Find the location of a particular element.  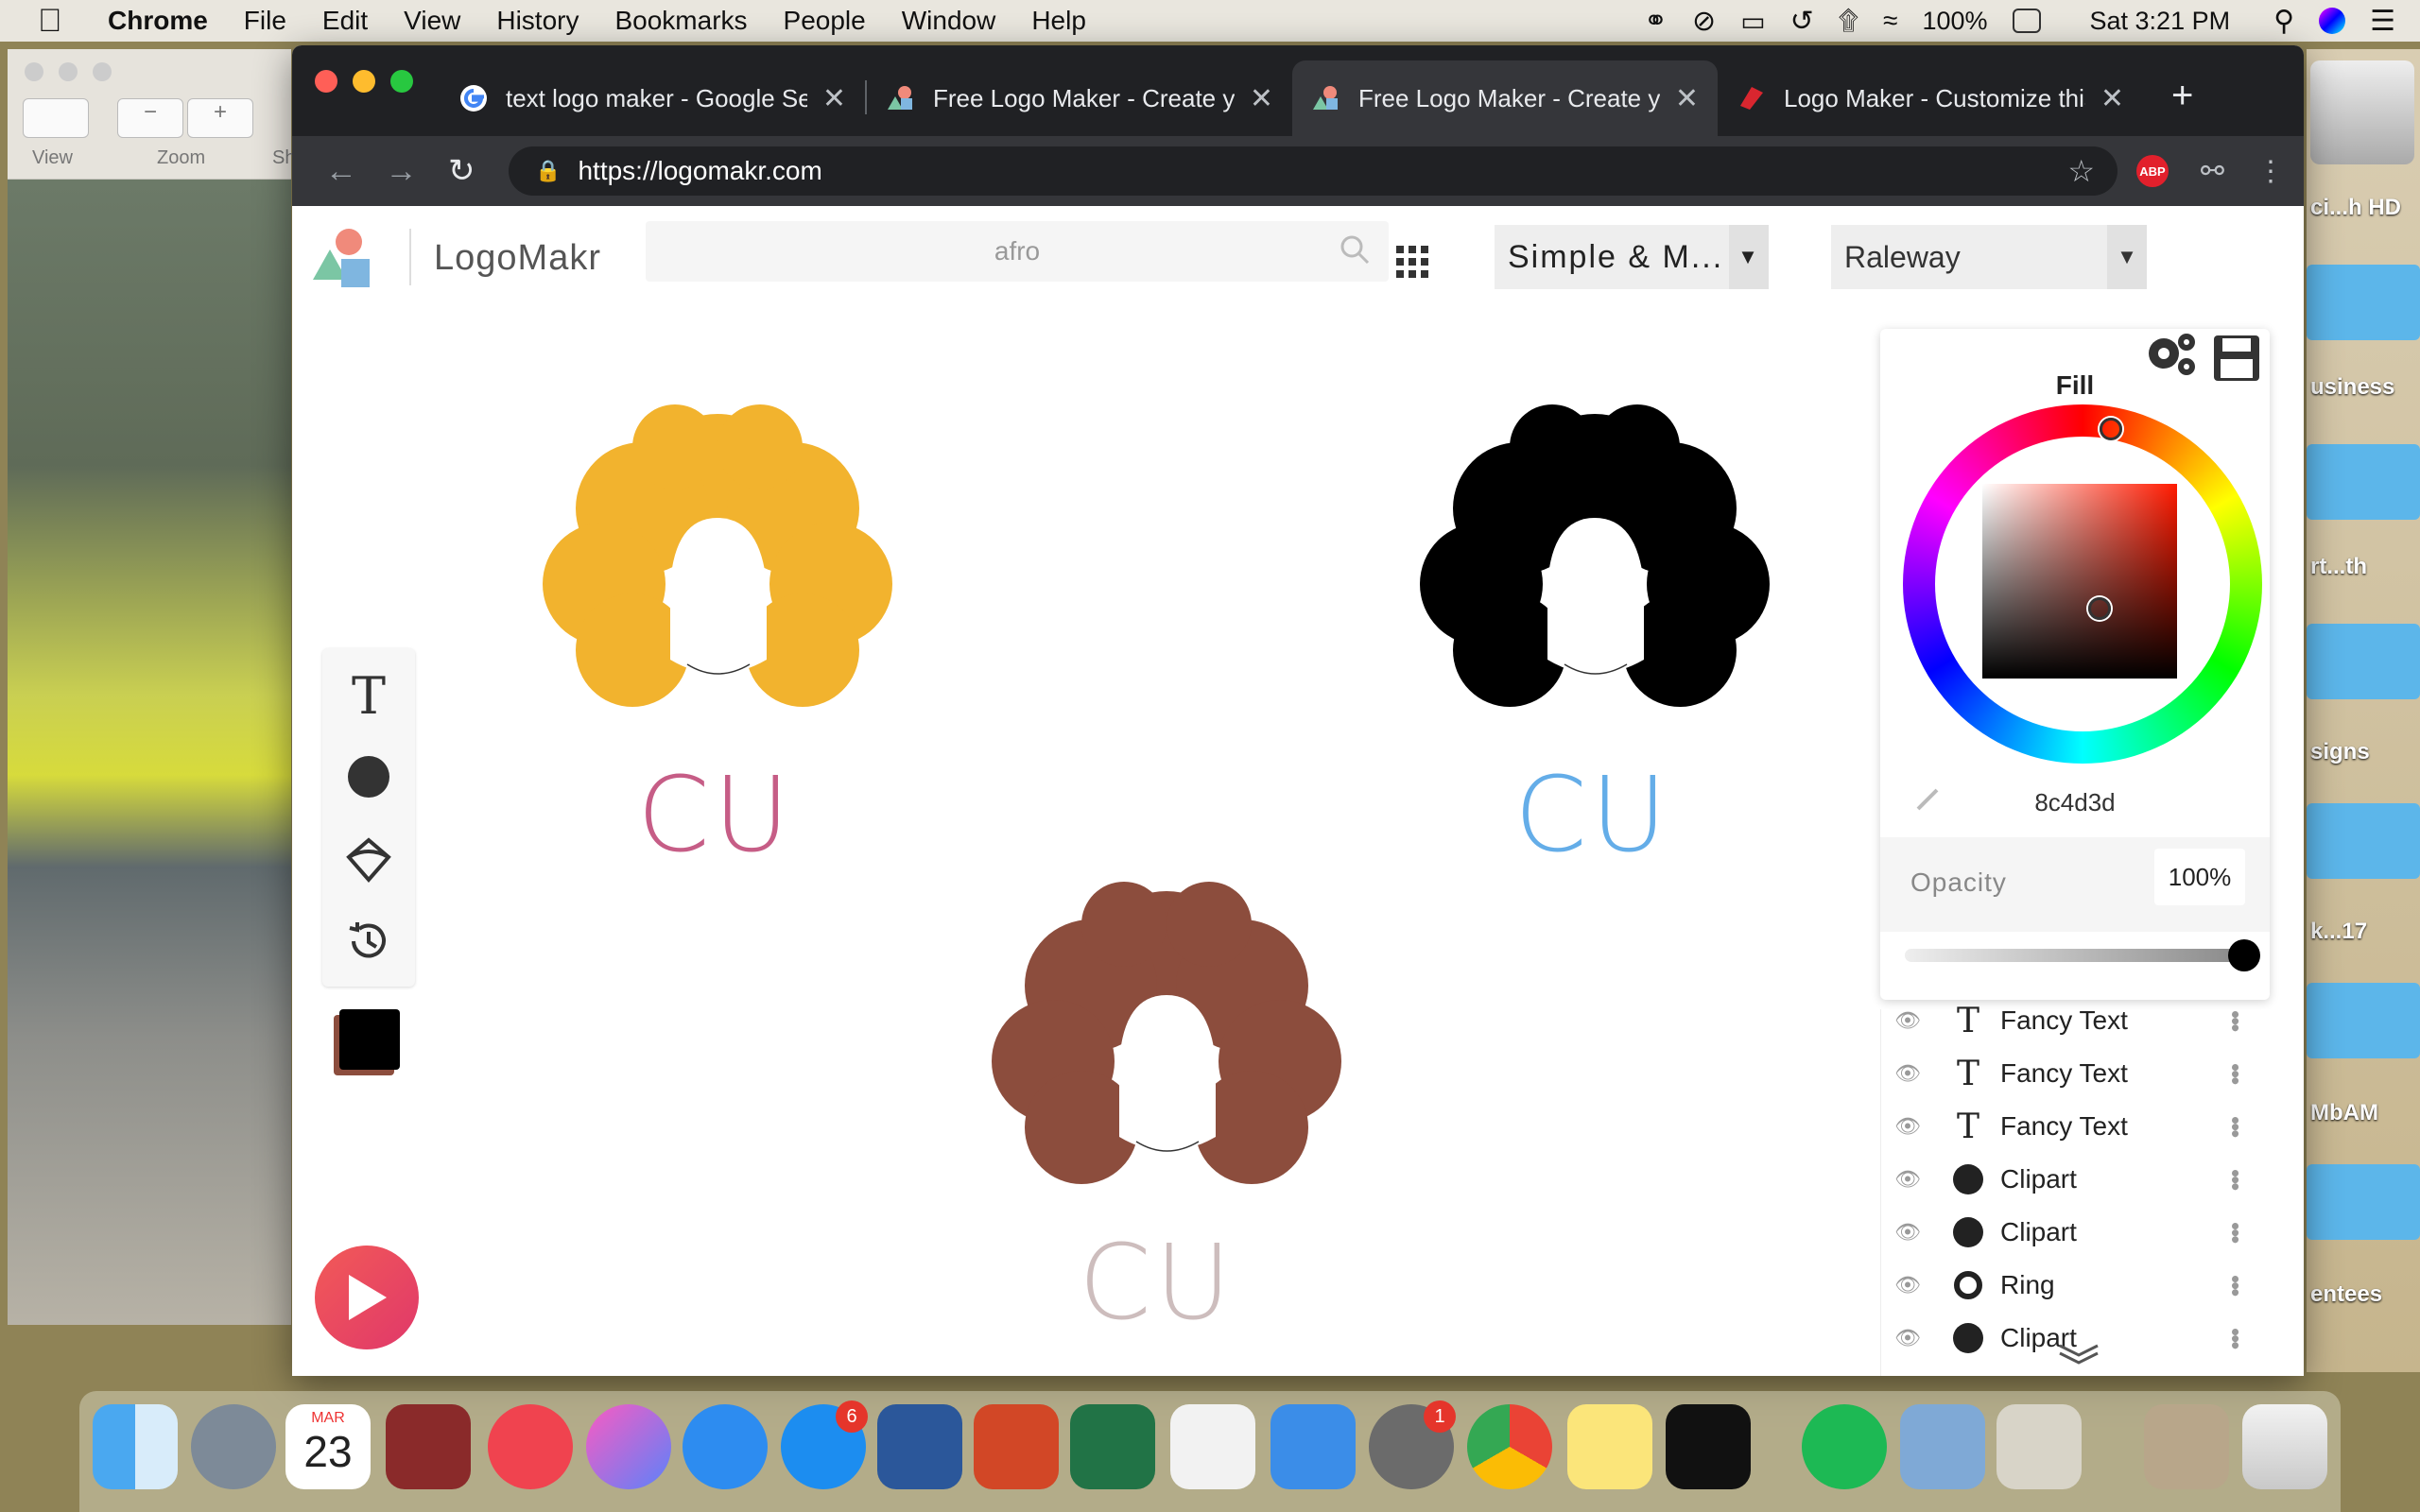

keynote-icon is located at coordinates (1313, 1446).